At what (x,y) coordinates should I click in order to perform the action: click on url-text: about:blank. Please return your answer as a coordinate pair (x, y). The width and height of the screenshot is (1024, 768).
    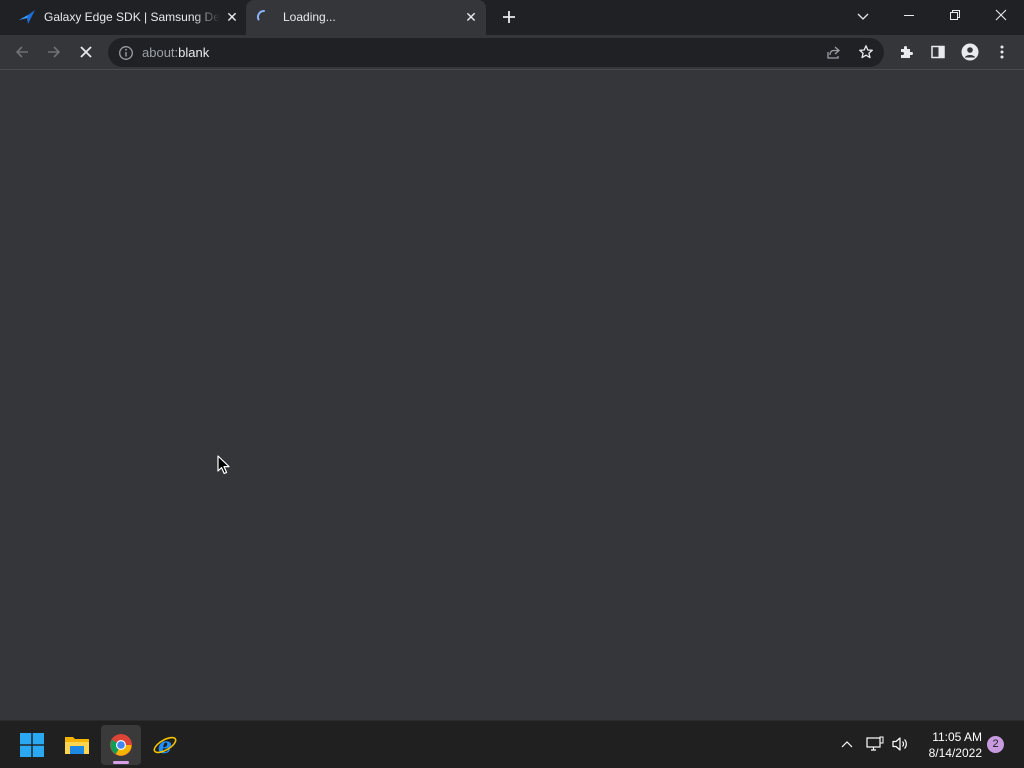
    Looking at the image, I should click on (175, 52).